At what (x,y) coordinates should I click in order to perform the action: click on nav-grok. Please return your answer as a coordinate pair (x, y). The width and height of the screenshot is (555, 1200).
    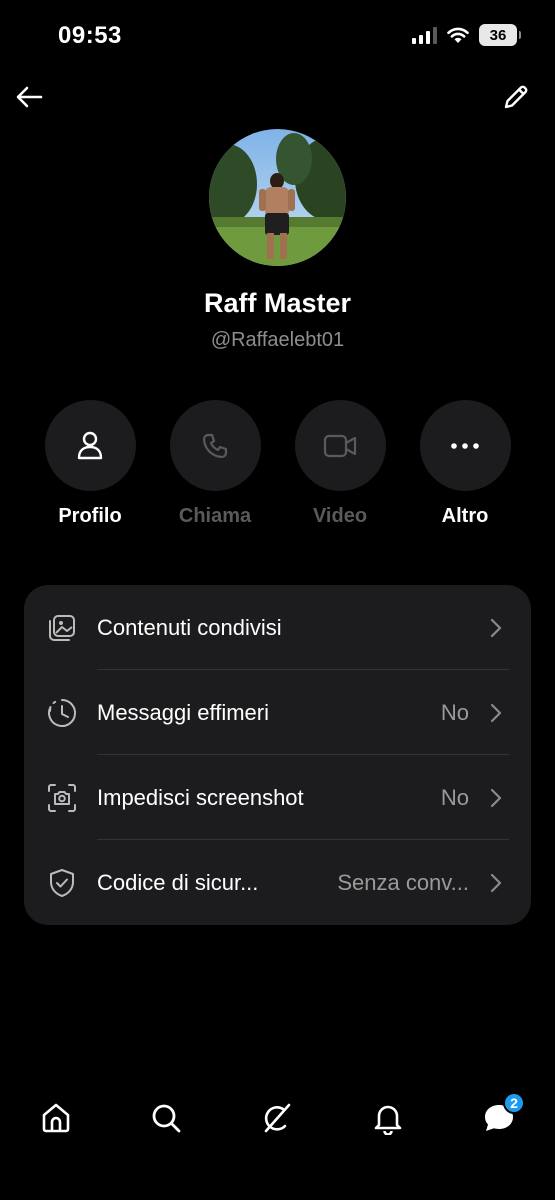
    Looking at the image, I should click on (277, 1118).